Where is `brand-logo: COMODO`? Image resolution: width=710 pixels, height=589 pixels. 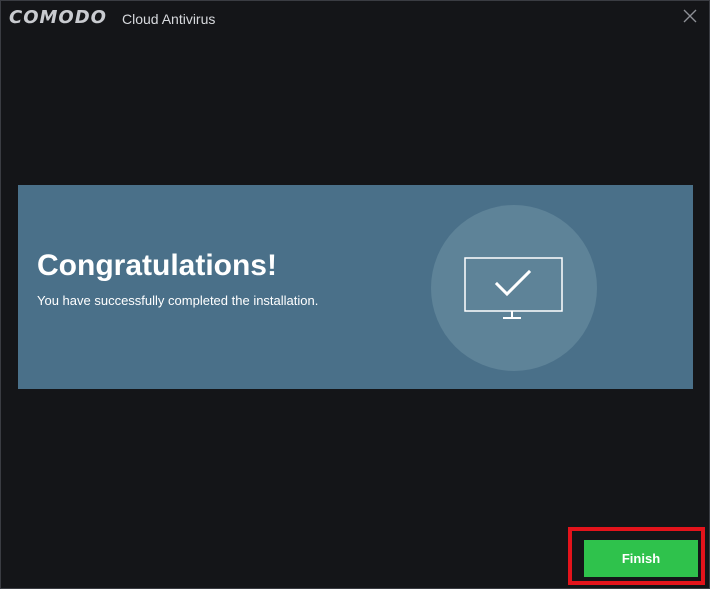 brand-logo: COMODO is located at coordinates (58, 17).